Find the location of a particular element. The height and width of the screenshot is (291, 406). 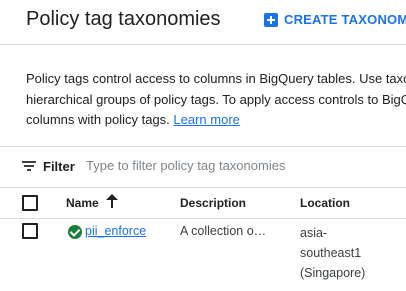

location-line: (Singapore) is located at coordinates (333, 273).